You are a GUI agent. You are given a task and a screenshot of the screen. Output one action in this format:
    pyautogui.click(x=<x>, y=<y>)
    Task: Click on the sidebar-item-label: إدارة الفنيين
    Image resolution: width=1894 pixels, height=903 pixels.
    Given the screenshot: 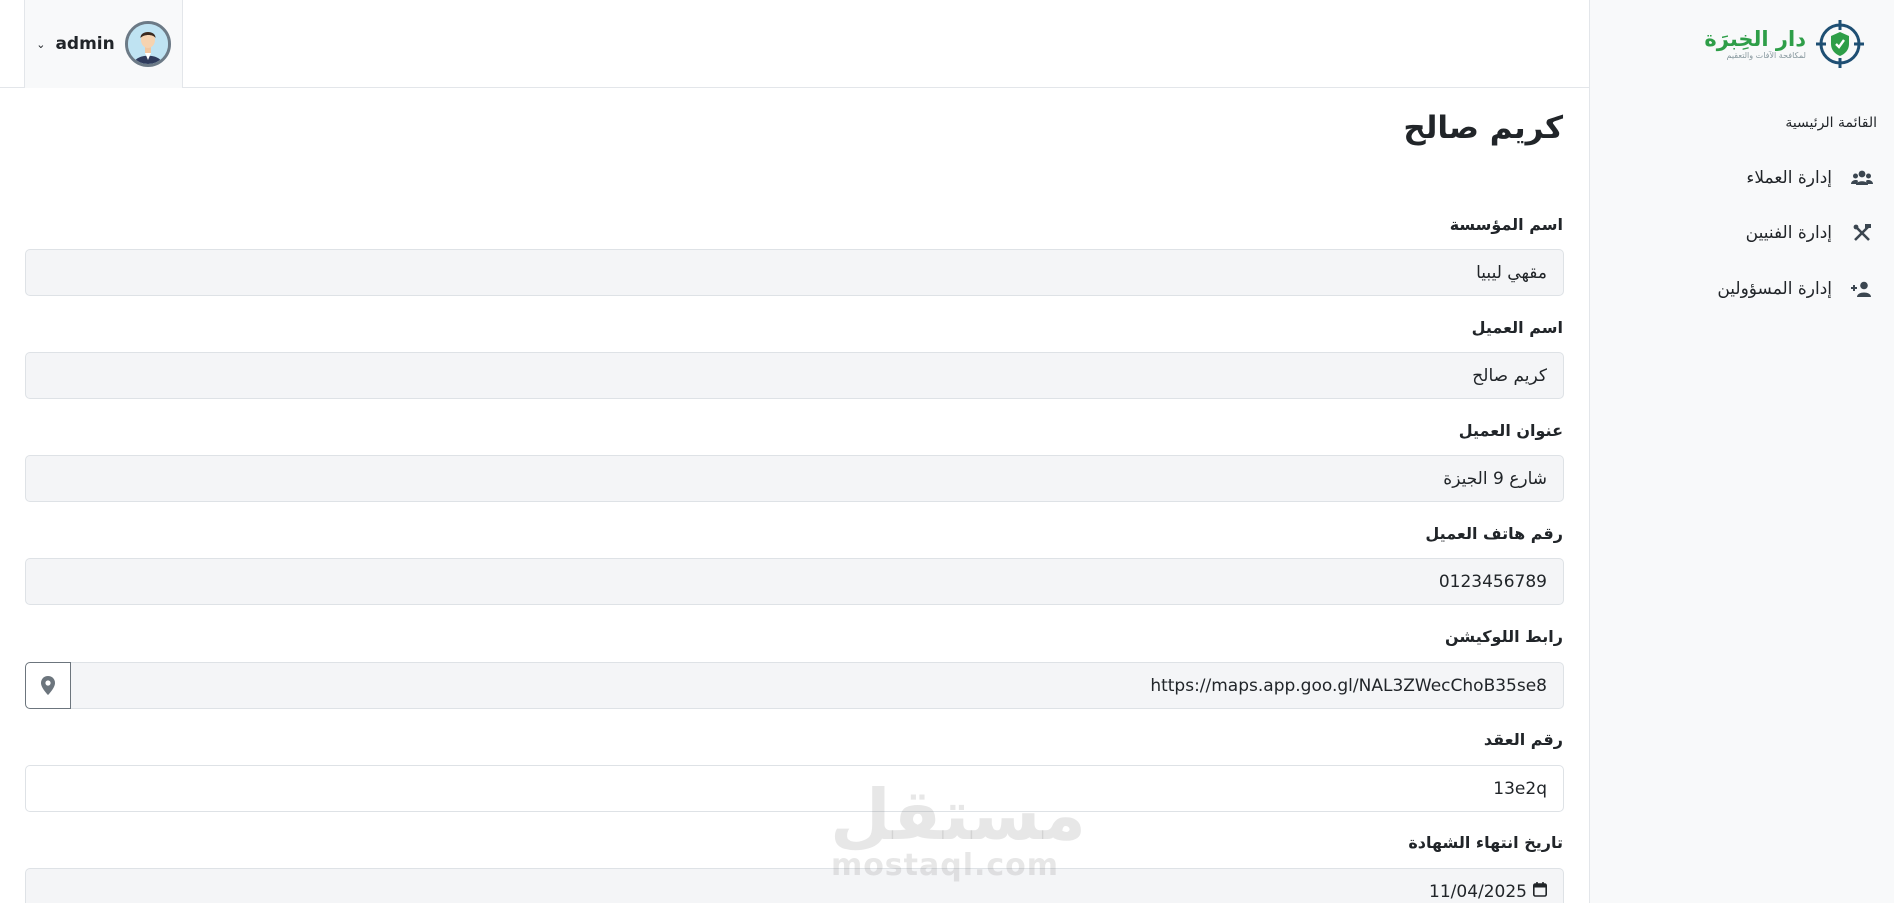 What is the action you would take?
    pyautogui.click(x=1788, y=233)
    